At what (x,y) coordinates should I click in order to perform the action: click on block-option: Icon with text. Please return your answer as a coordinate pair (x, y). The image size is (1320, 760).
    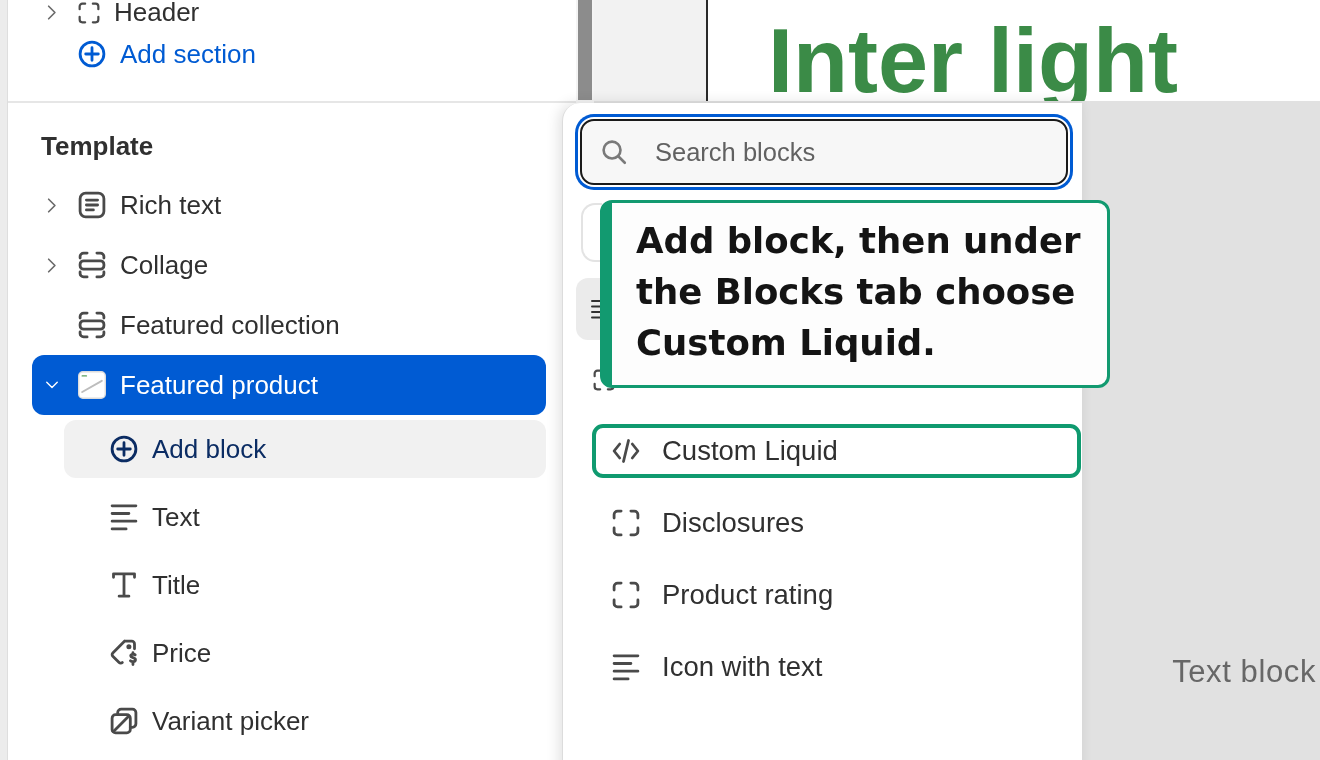
    Looking at the image, I should click on (825, 667).